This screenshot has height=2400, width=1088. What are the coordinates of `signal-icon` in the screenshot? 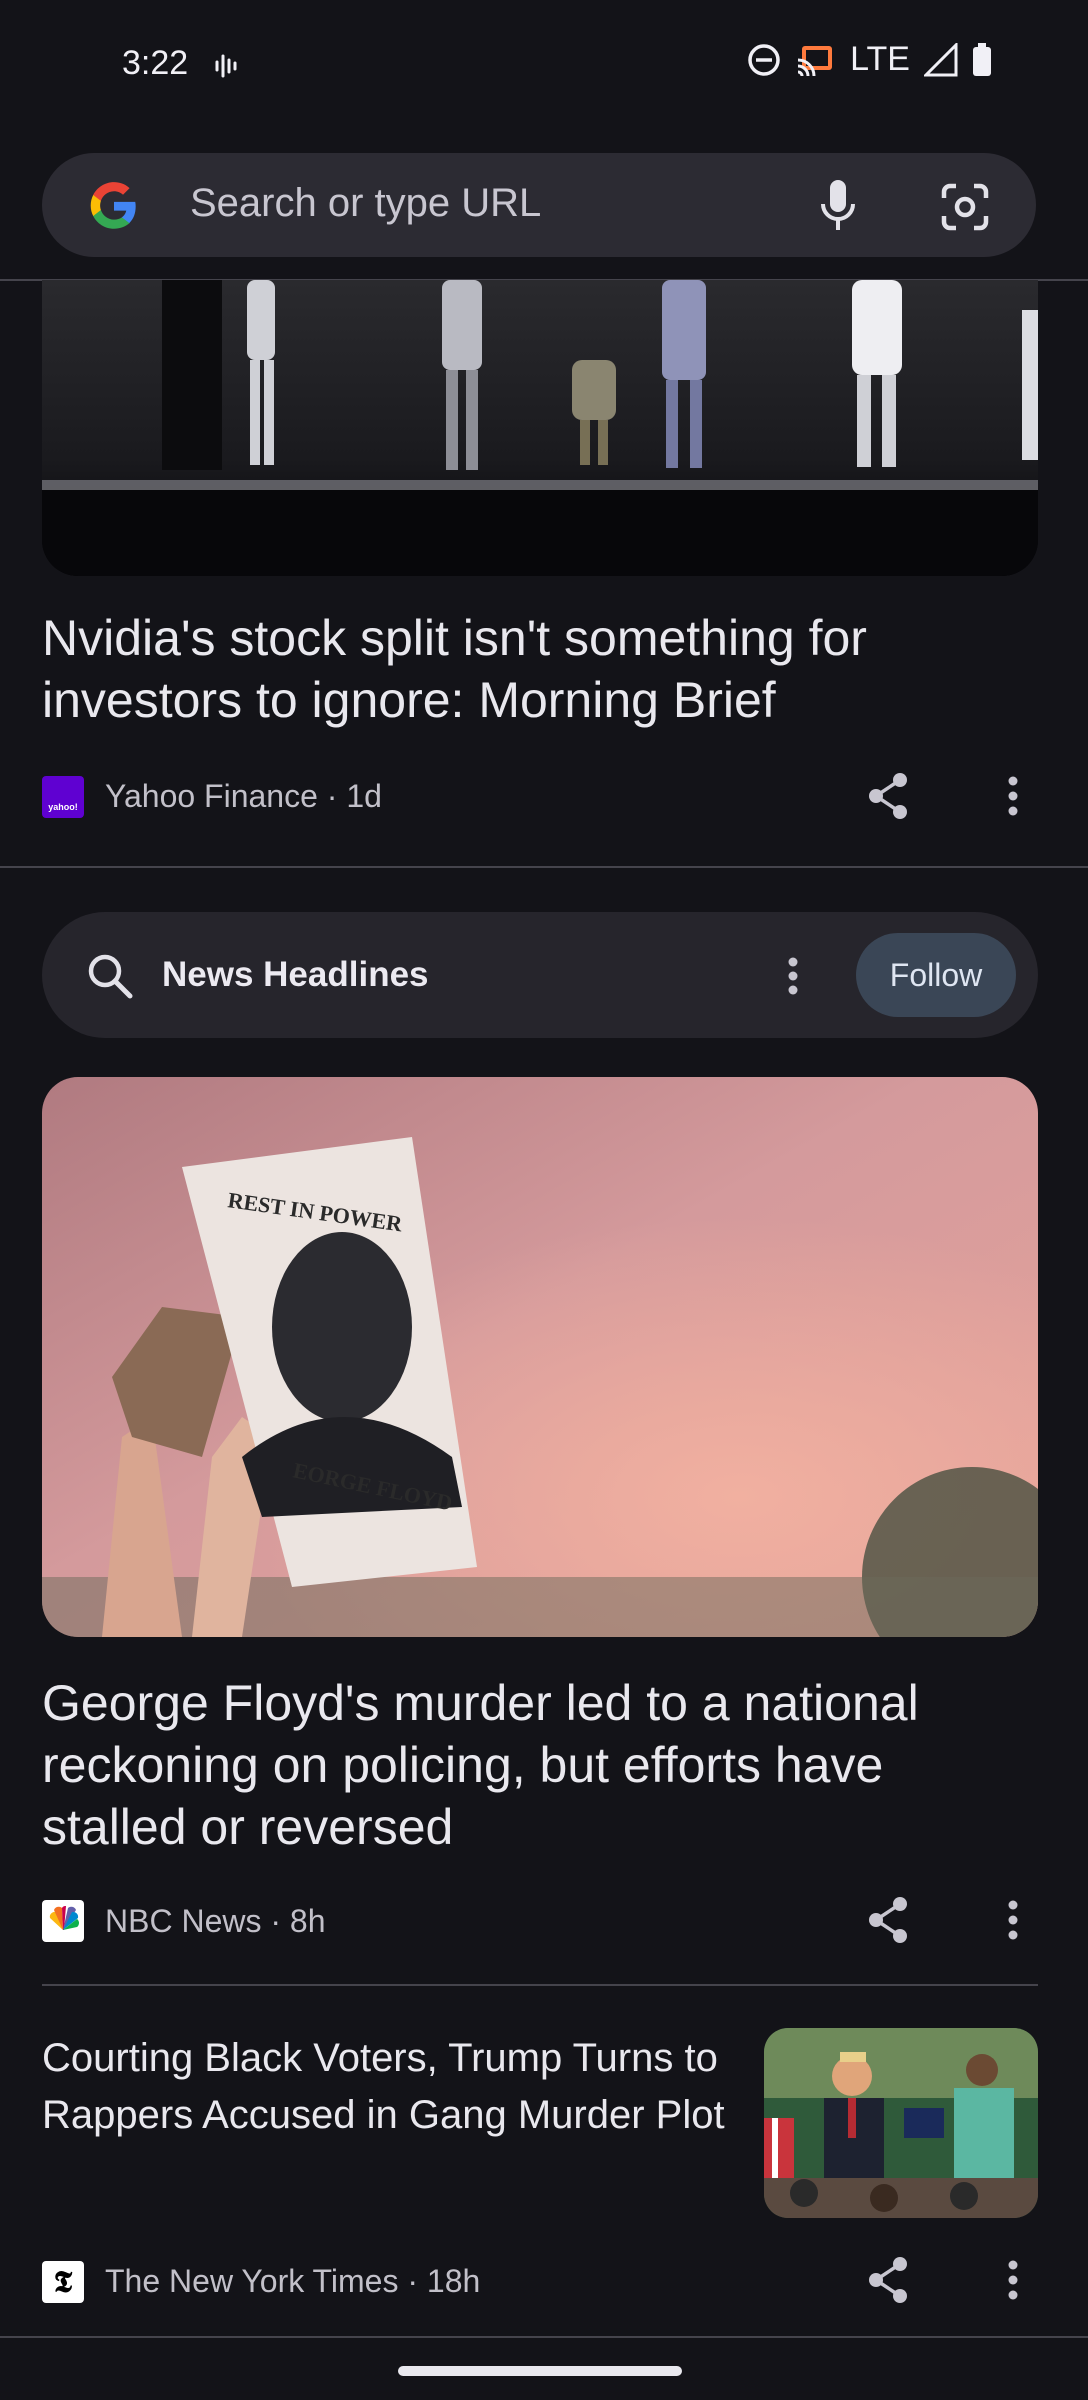 It's located at (941, 59).